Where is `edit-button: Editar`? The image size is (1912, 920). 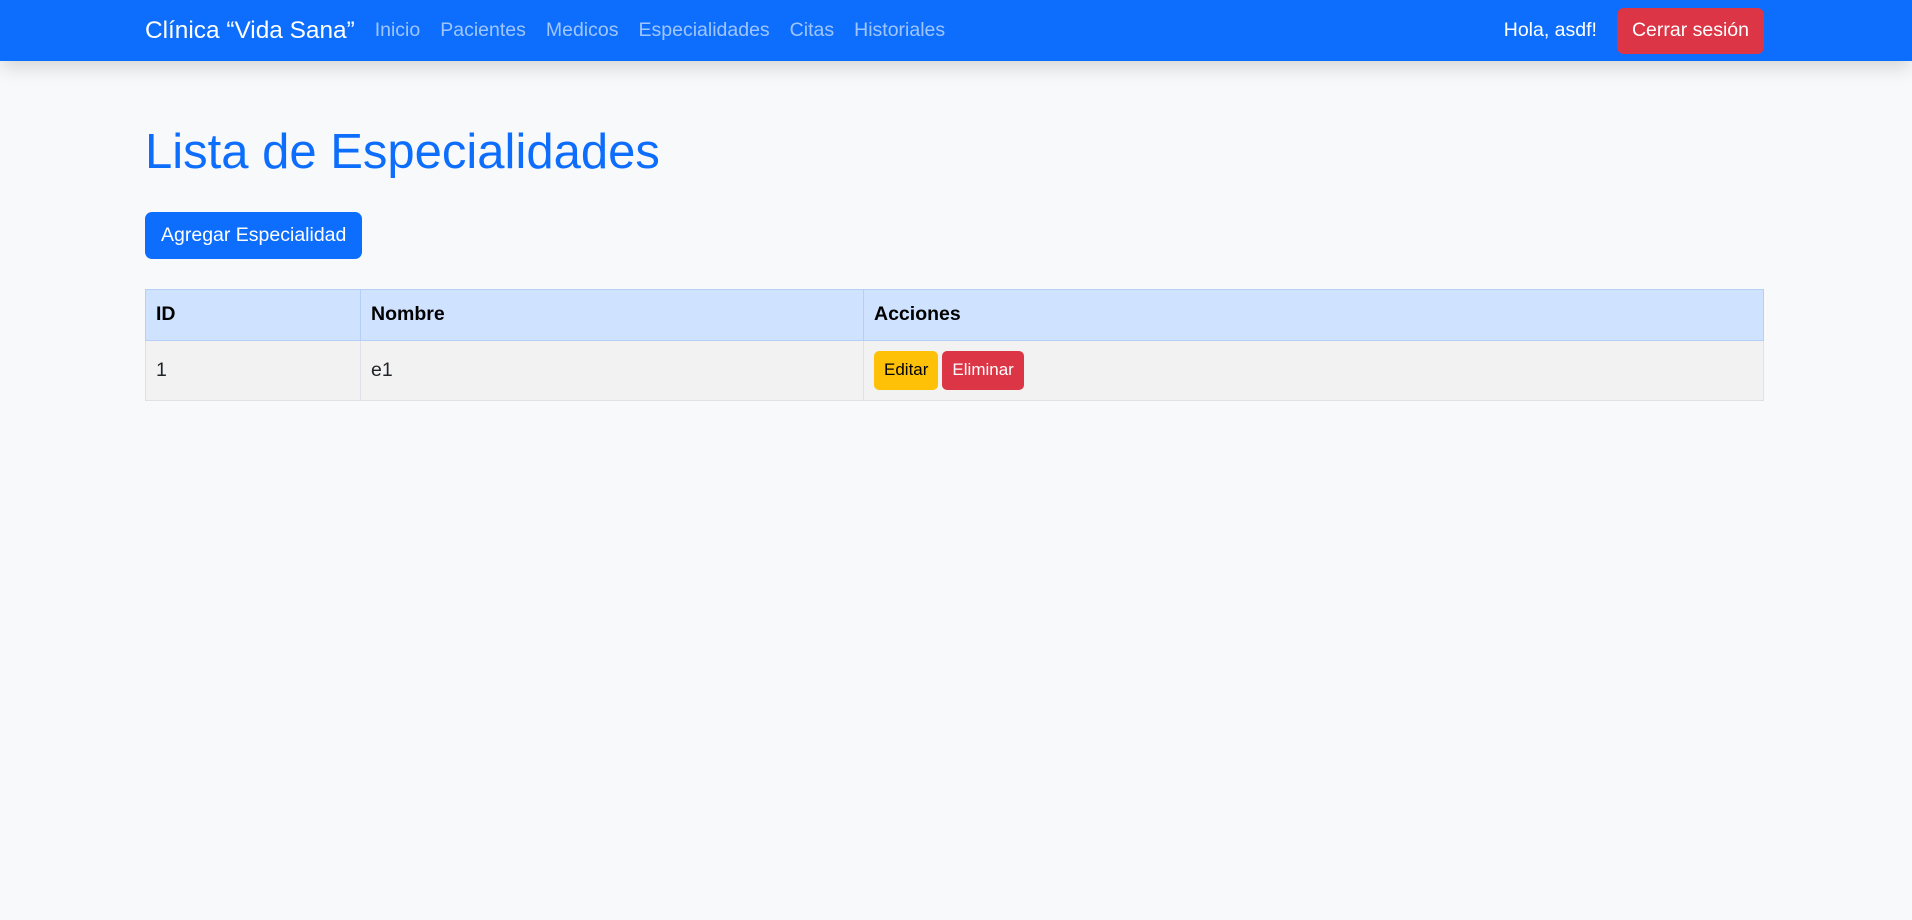 edit-button: Editar is located at coordinates (906, 370).